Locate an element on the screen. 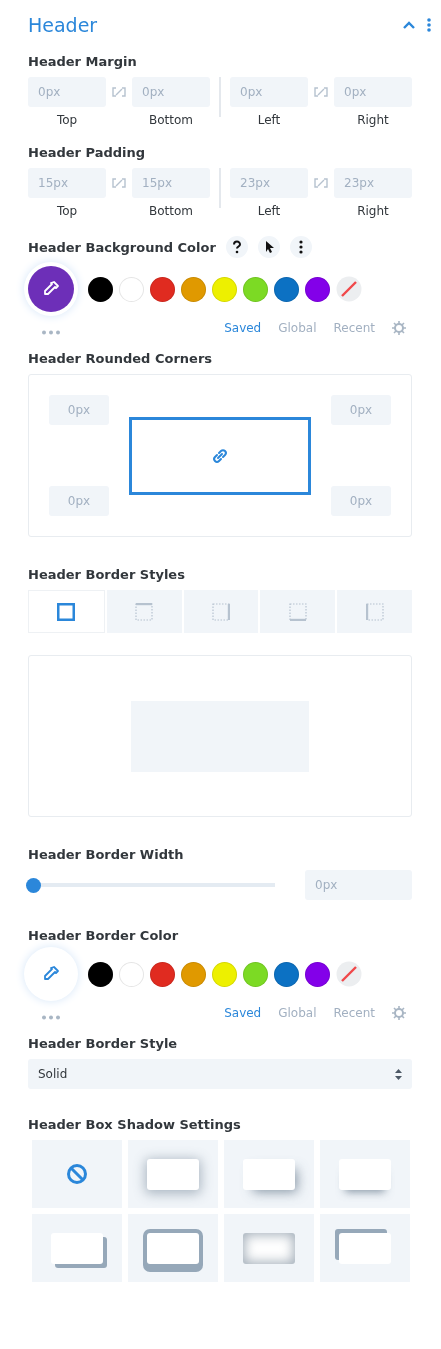 This screenshot has width=441, height=1349. help-icon is located at coordinates (236, 247).